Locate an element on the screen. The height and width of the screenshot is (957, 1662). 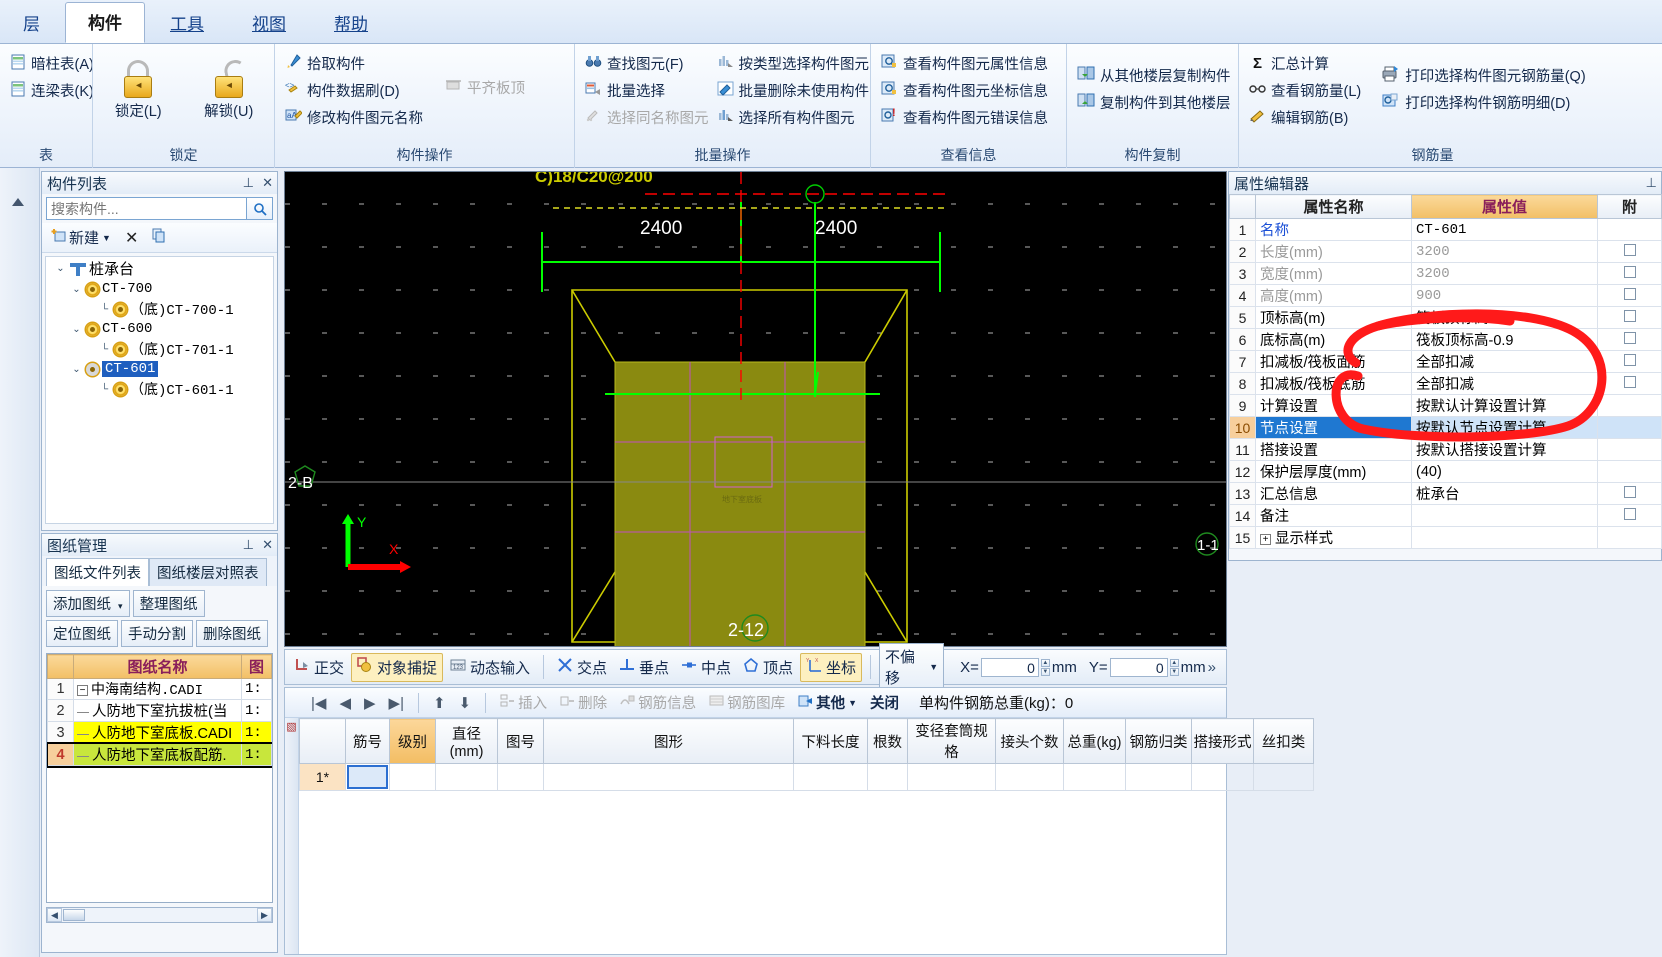
scrollbar-thumb is located at coordinates (74, 915).